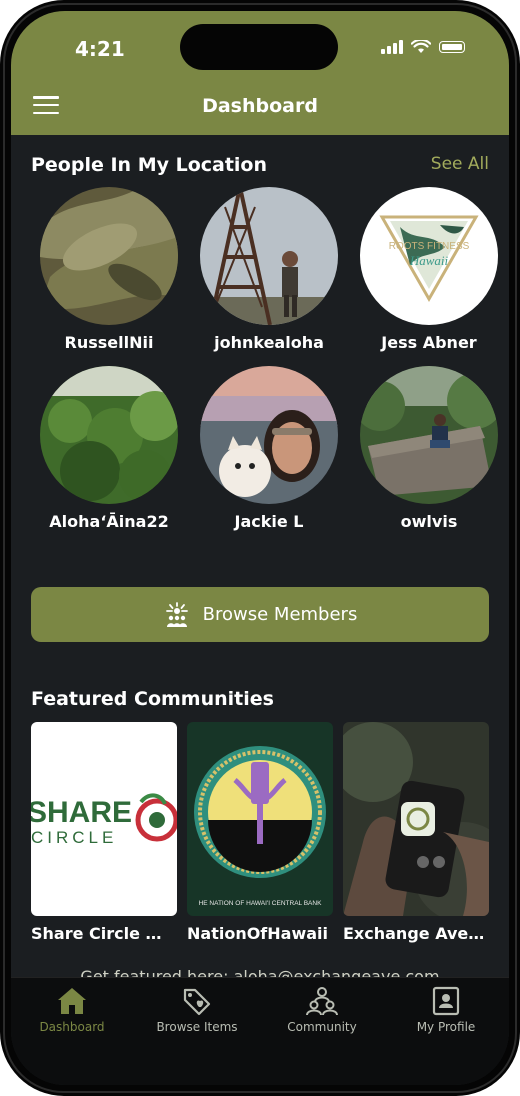  What do you see at coordinates (260, 819) in the screenshot?
I see `community-image: HE NATION OF HAWAI'I CENTRAL BANK` at bounding box center [260, 819].